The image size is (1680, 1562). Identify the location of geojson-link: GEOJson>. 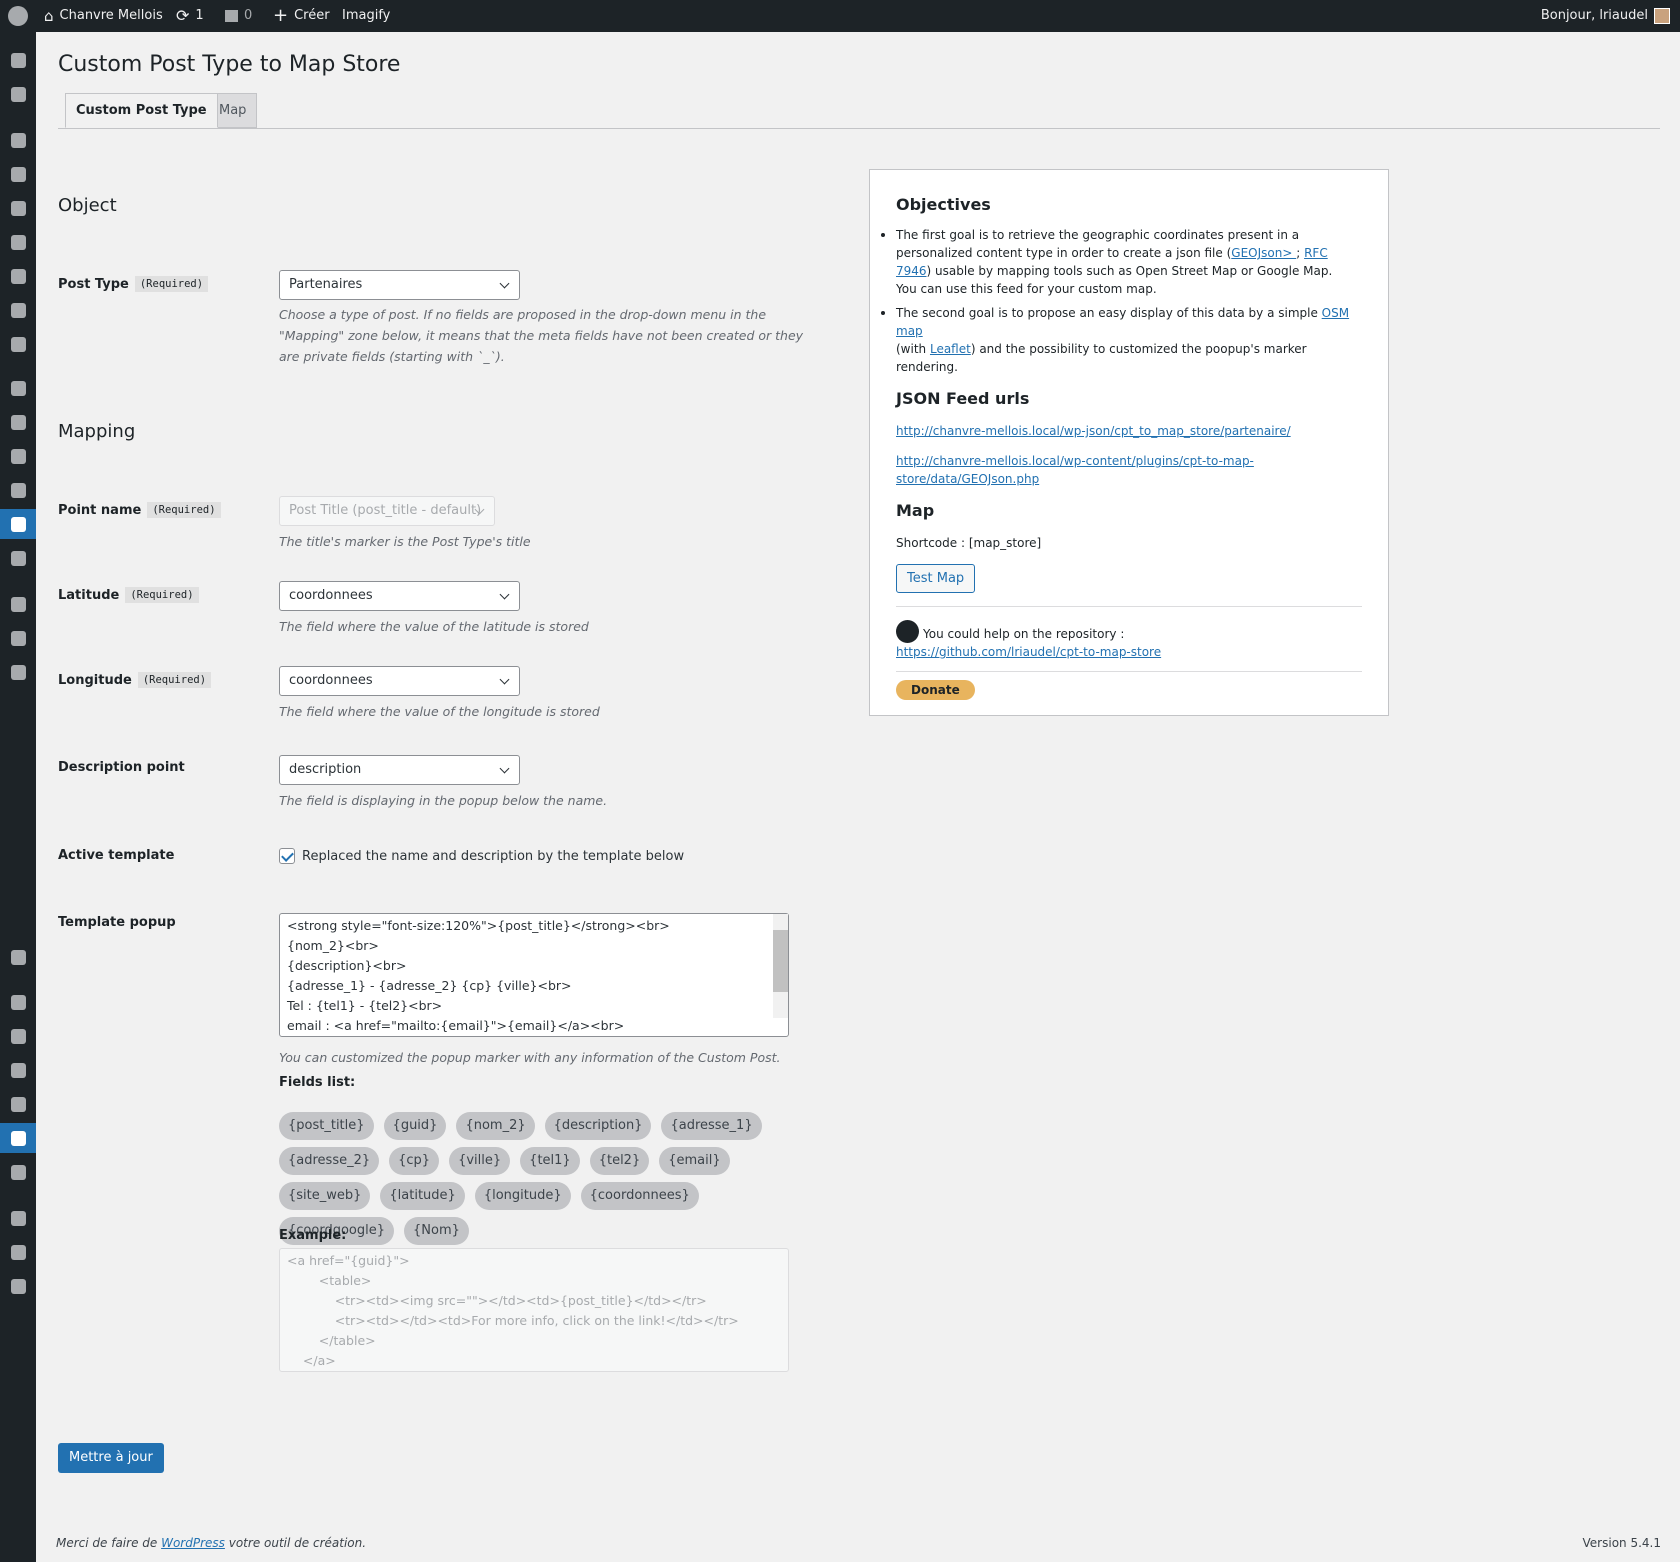
(1263, 253).